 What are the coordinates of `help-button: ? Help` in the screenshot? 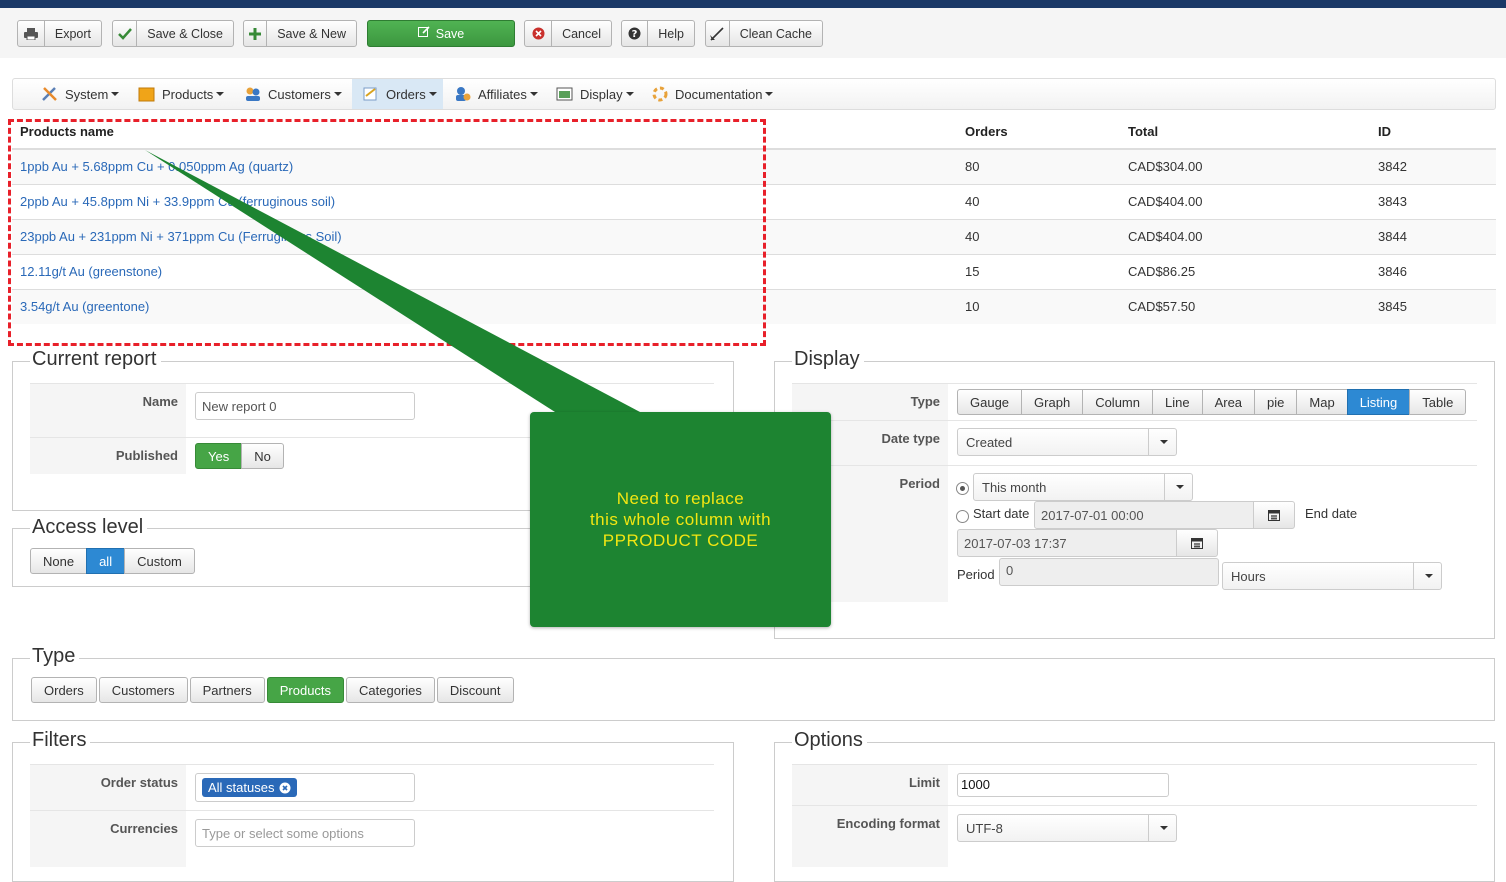 It's located at (658, 33).